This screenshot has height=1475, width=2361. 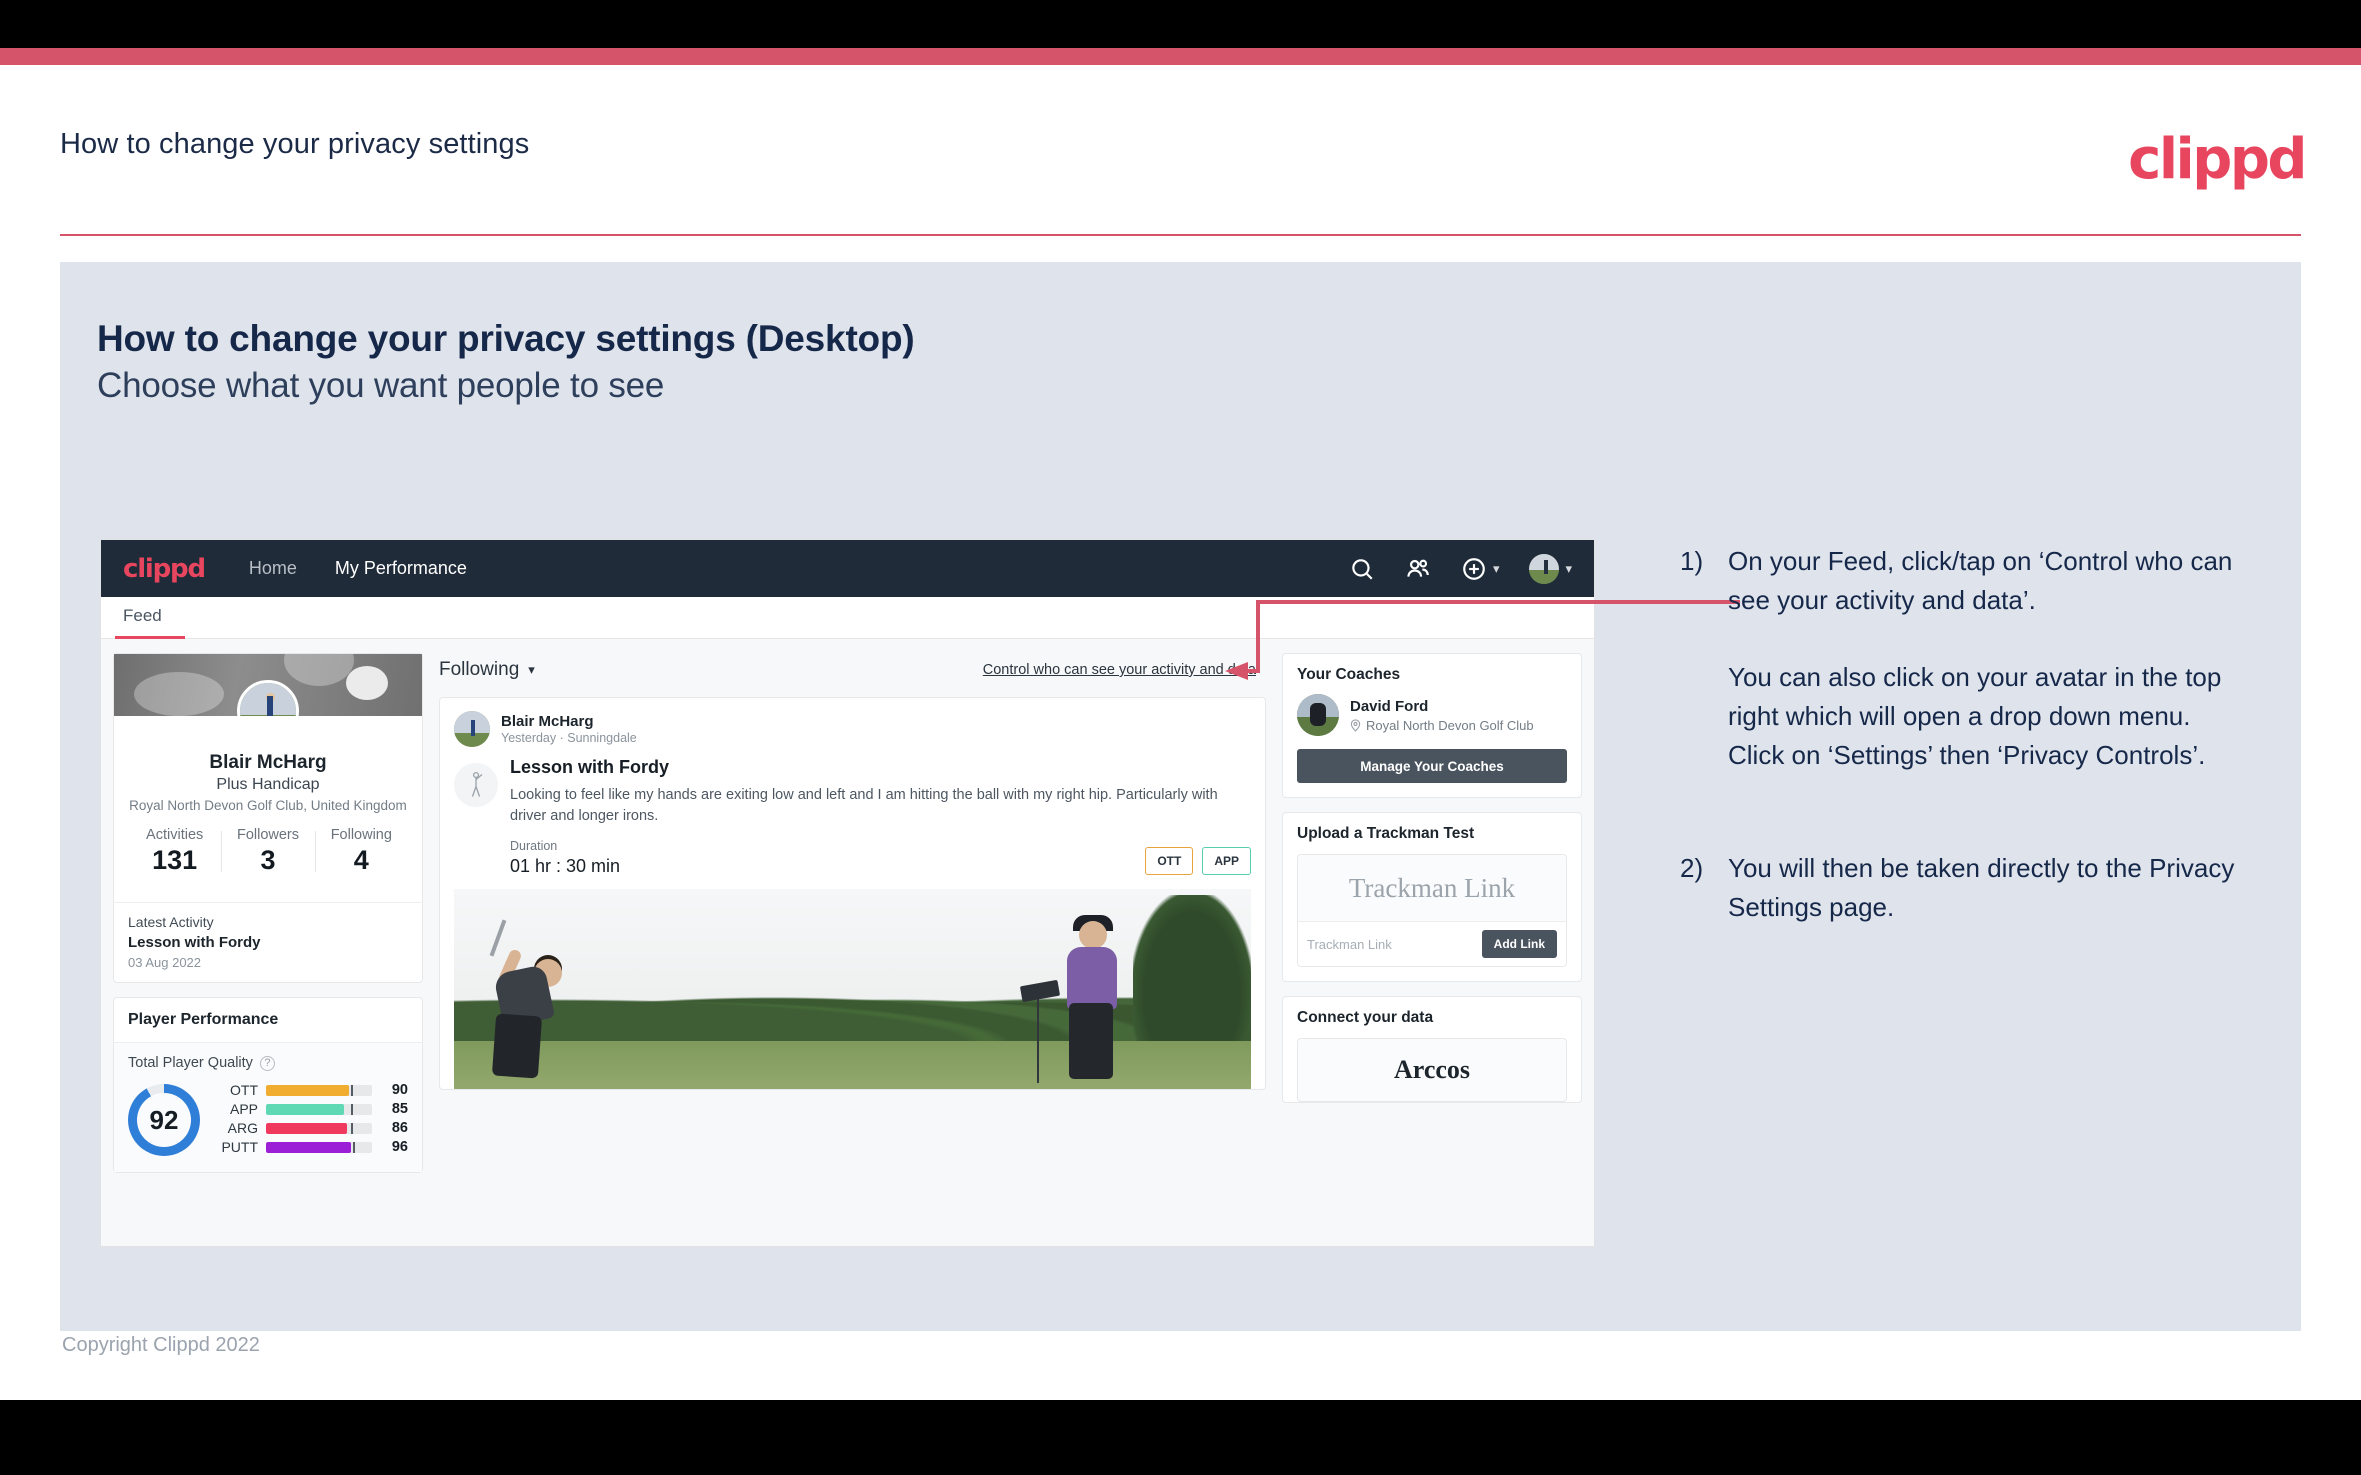 I want to click on stat-following: Following 4, so click(x=361, y=851).